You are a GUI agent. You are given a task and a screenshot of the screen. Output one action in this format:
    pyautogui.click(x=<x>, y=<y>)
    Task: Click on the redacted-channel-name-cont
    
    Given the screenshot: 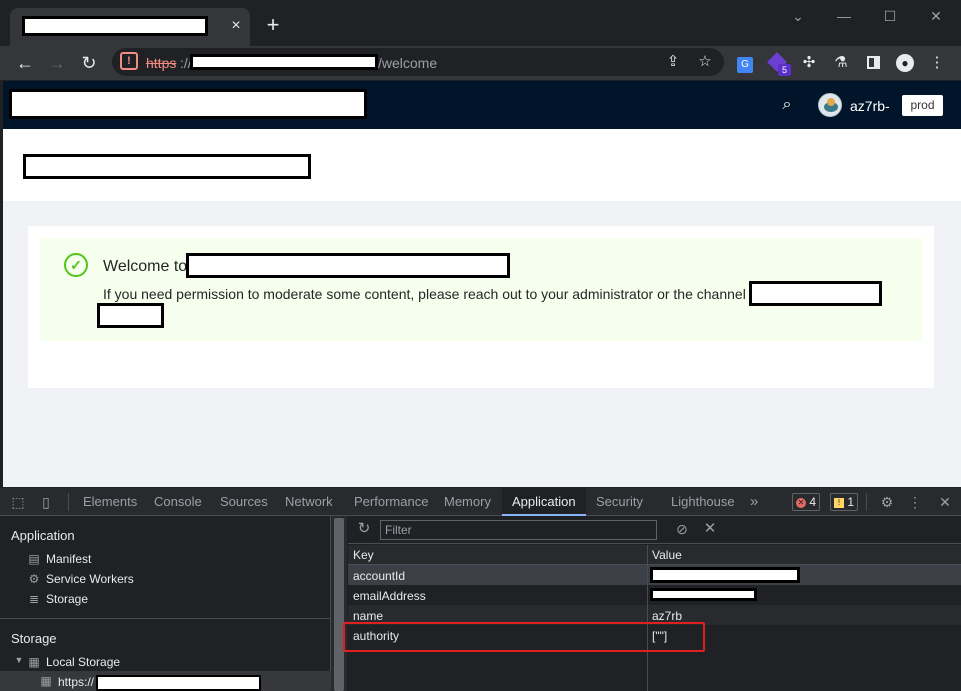 What is the action you would take?
    pyautogui.click(x=130, y=315)
    